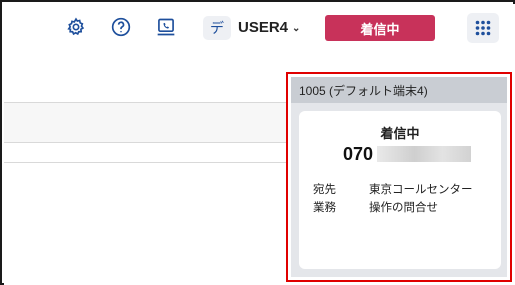 The height and width of the screenshot is (285, 515). I want to click on caller-number: 070, so click(407, 154).